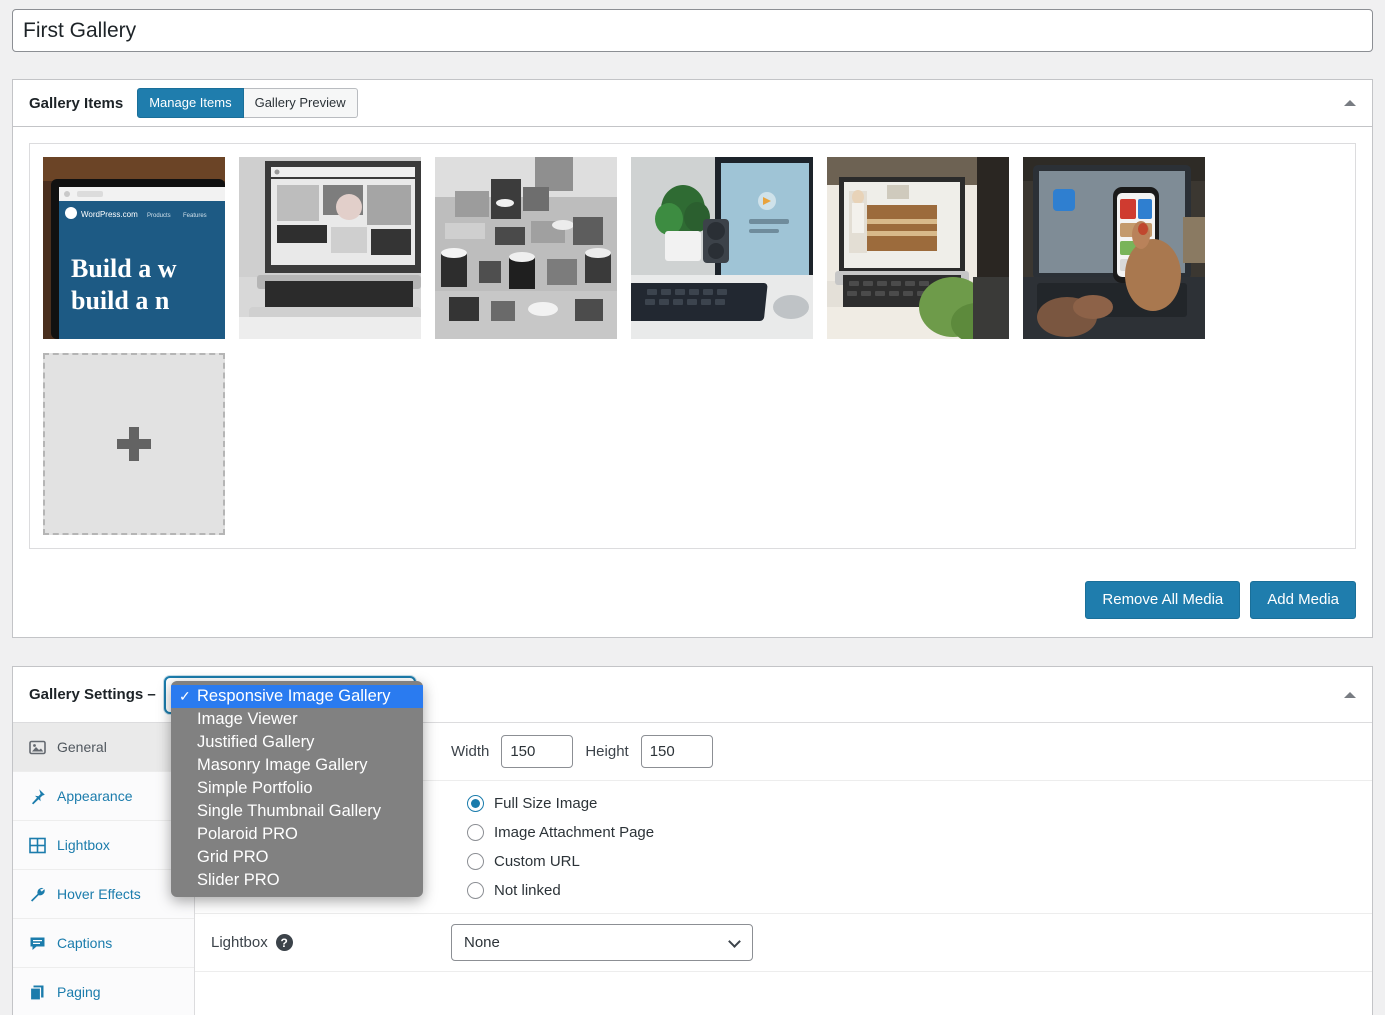  Describe the element at coordinates (470, 751) in the screenshot. I see `width-label: Width` at that location.